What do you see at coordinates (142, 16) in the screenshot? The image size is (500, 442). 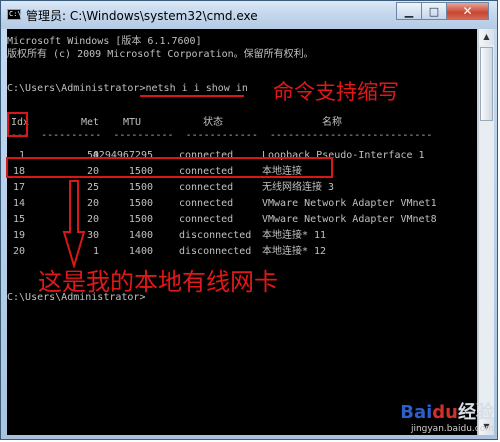 I see `window-title: 管理员: C:\Windows\system32\cmd.exe` at bounding box center [142, 16].